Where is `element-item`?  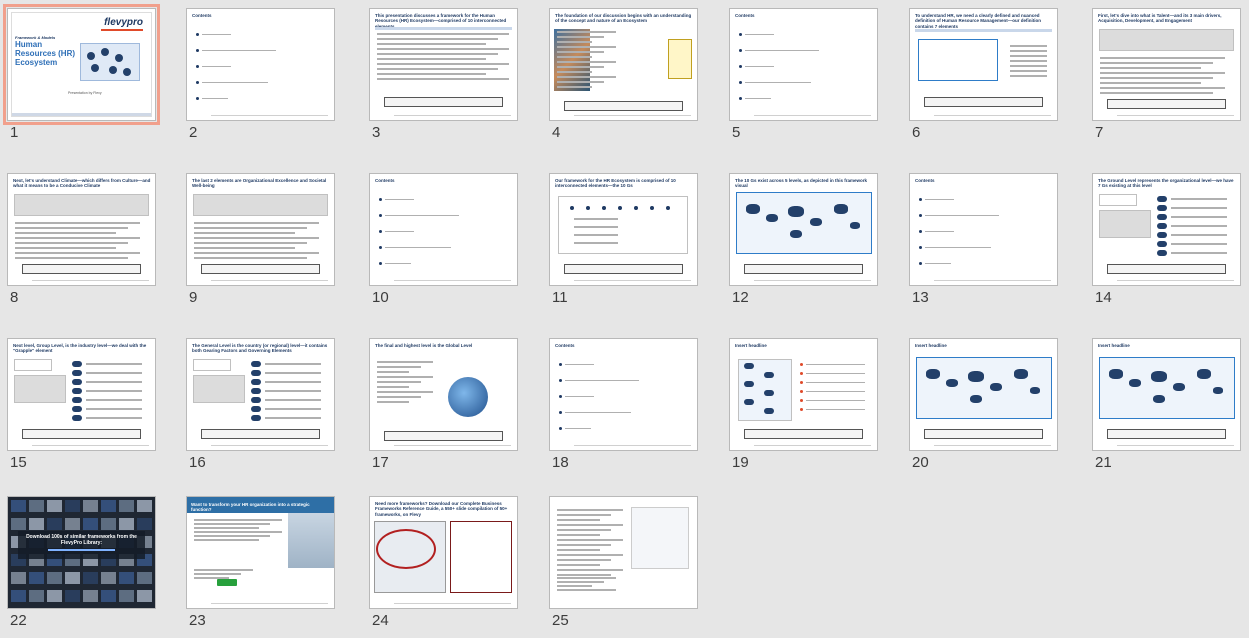 element-item is located at coordinates (1028, 61).